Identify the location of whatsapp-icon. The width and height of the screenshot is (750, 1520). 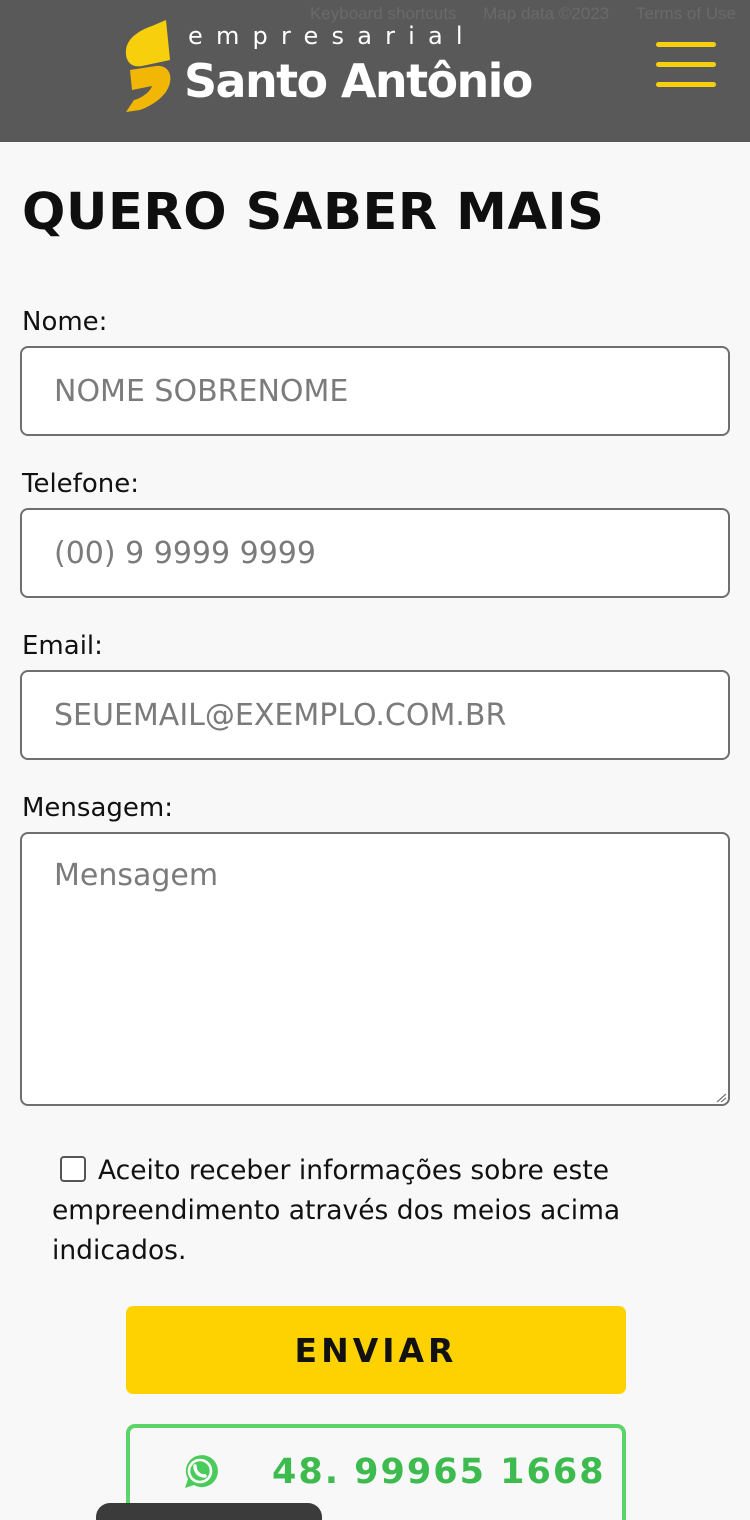
(201, 1471).